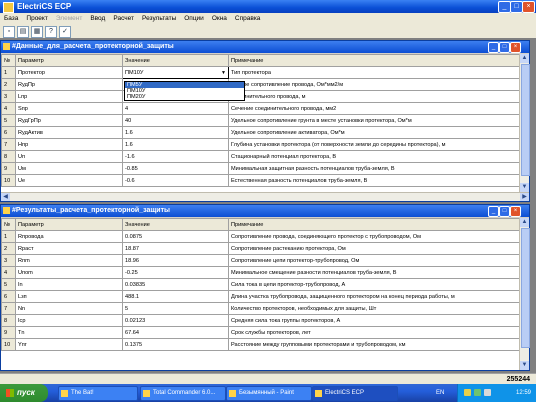 This screenshot has width=536, height=402. Describe the element at coordinates (9, 32) in the screenshot. I see `new-file-icon: ▫` at that location.